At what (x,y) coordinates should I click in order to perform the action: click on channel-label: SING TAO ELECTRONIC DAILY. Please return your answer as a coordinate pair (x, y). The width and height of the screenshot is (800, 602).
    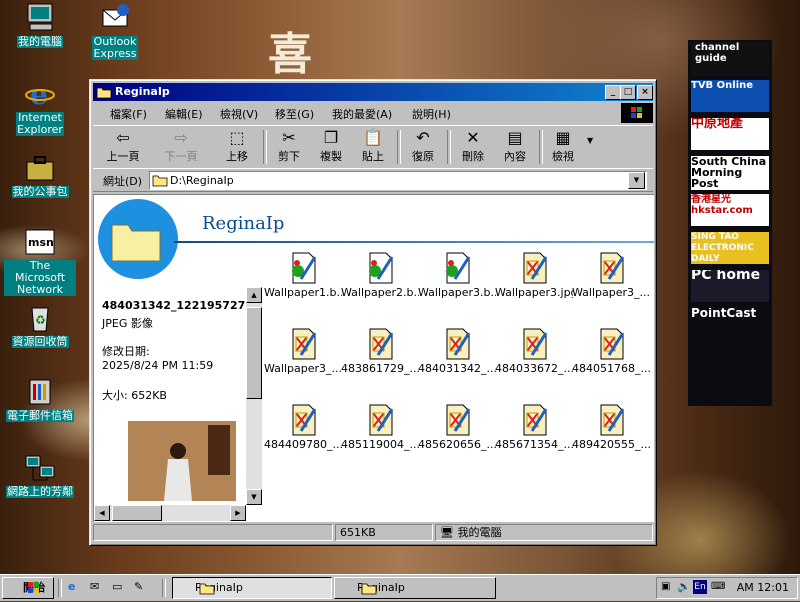
    Looking at the image, I should click on (722, 248).